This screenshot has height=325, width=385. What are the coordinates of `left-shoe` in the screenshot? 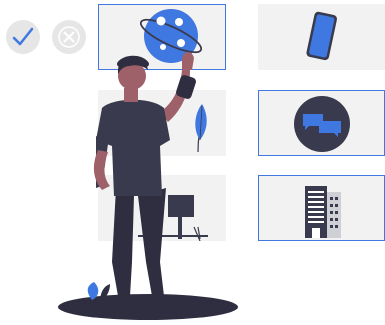 It's located at (122, 300).